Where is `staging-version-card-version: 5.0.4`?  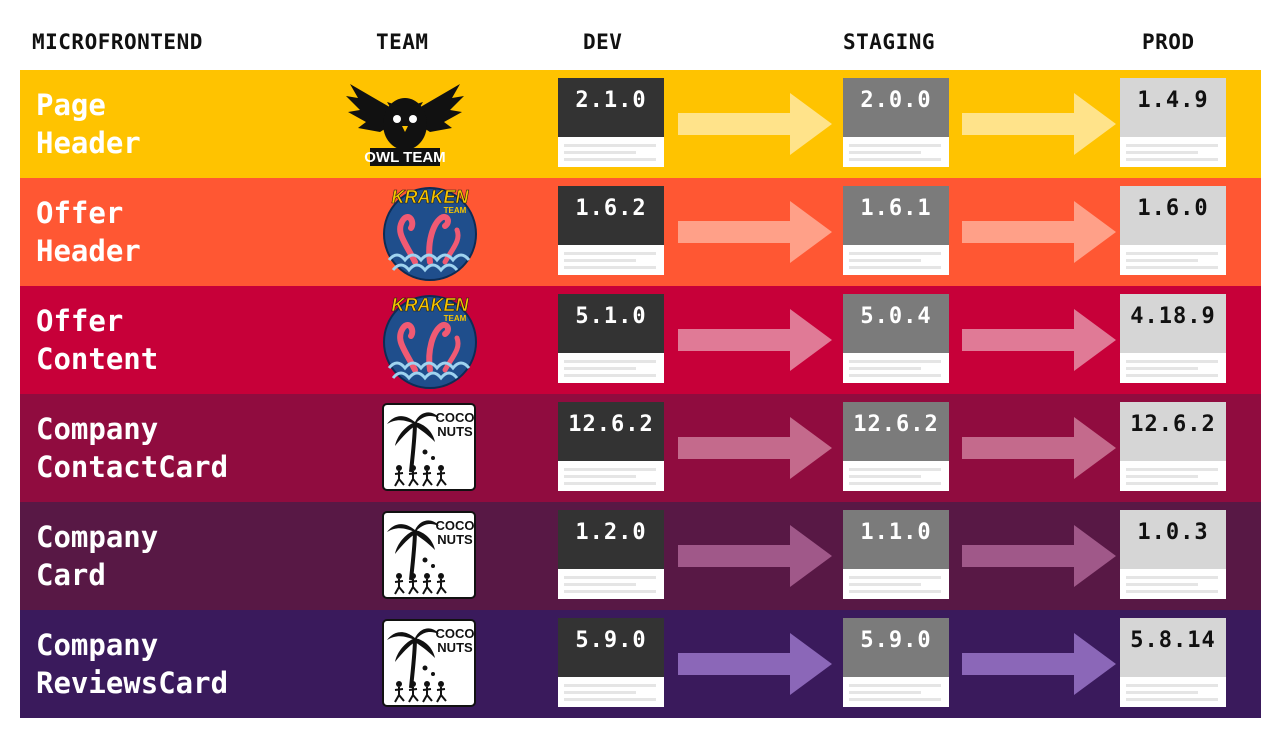 staging-version-card-version: 5.0.4 is located at coordinates (896, 323).